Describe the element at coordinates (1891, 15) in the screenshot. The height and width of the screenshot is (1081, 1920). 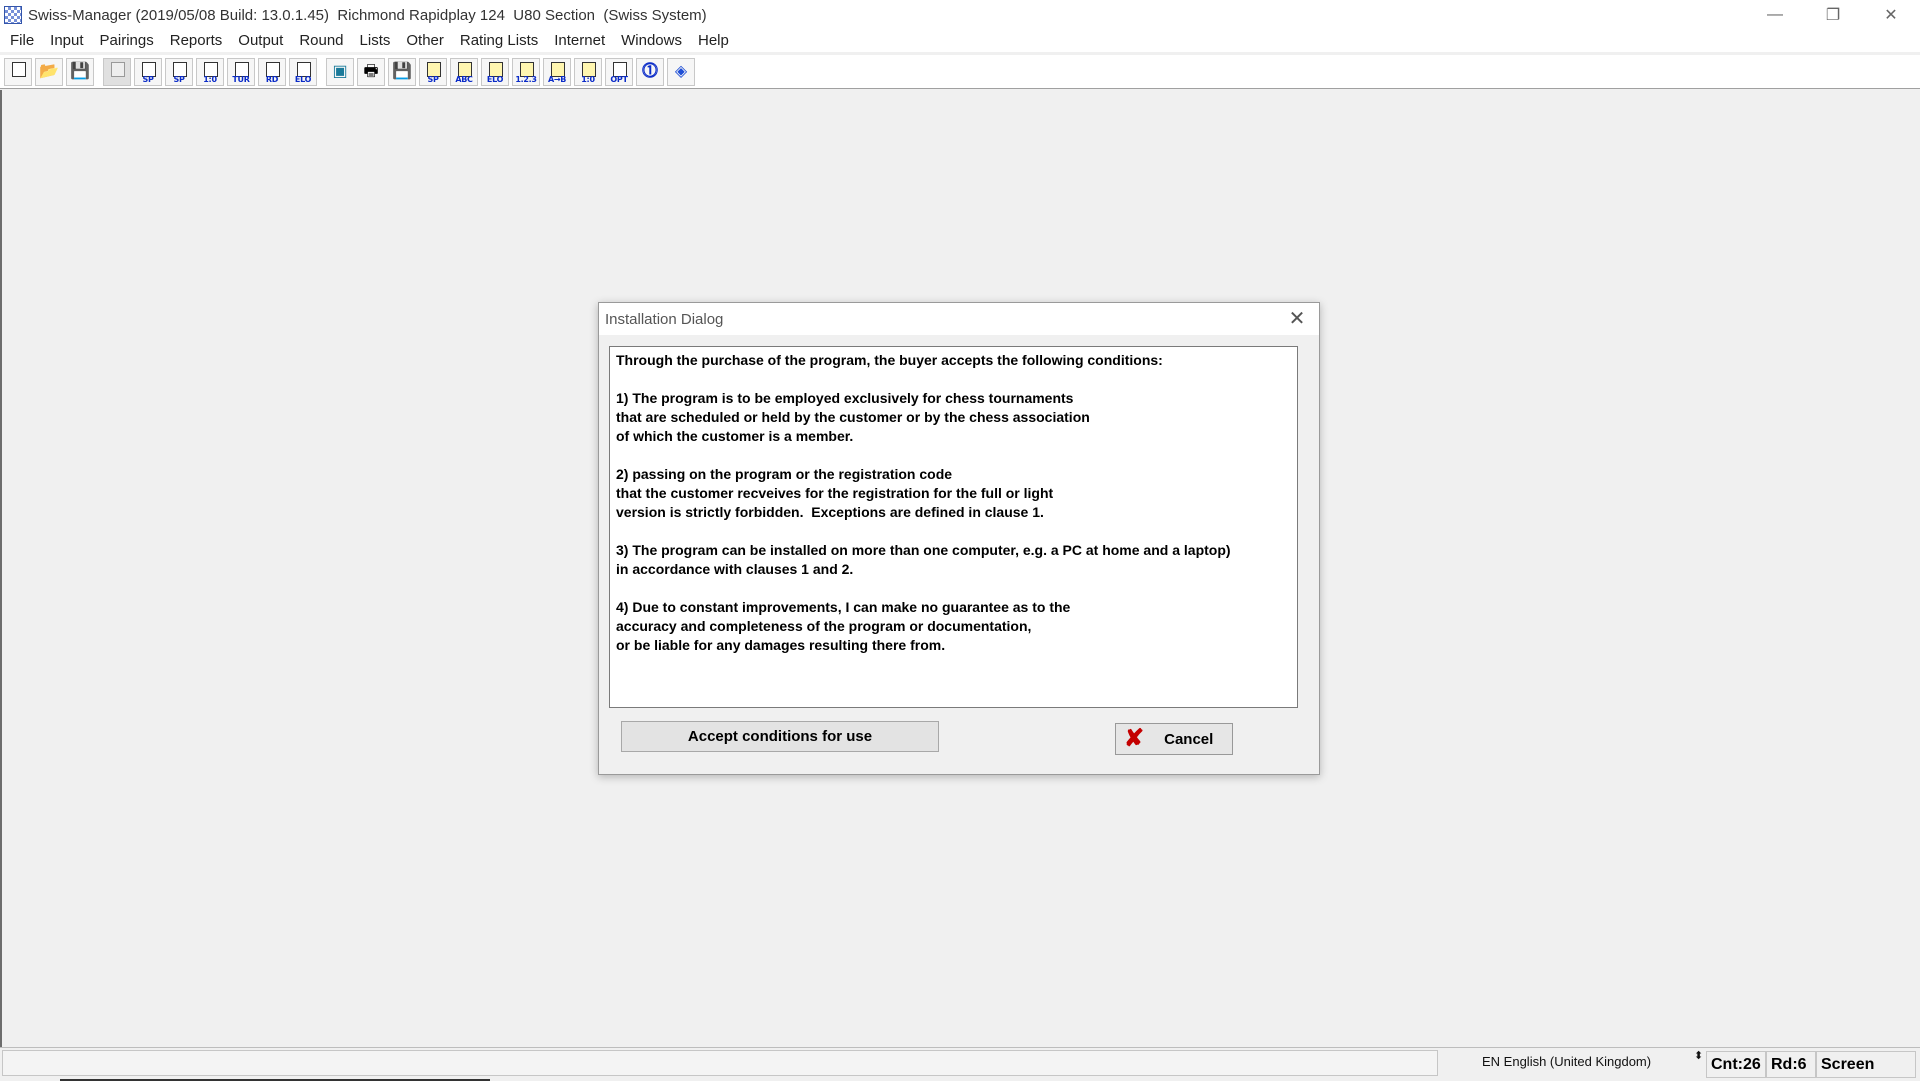
I see `close-window-button: ✕` at that location.